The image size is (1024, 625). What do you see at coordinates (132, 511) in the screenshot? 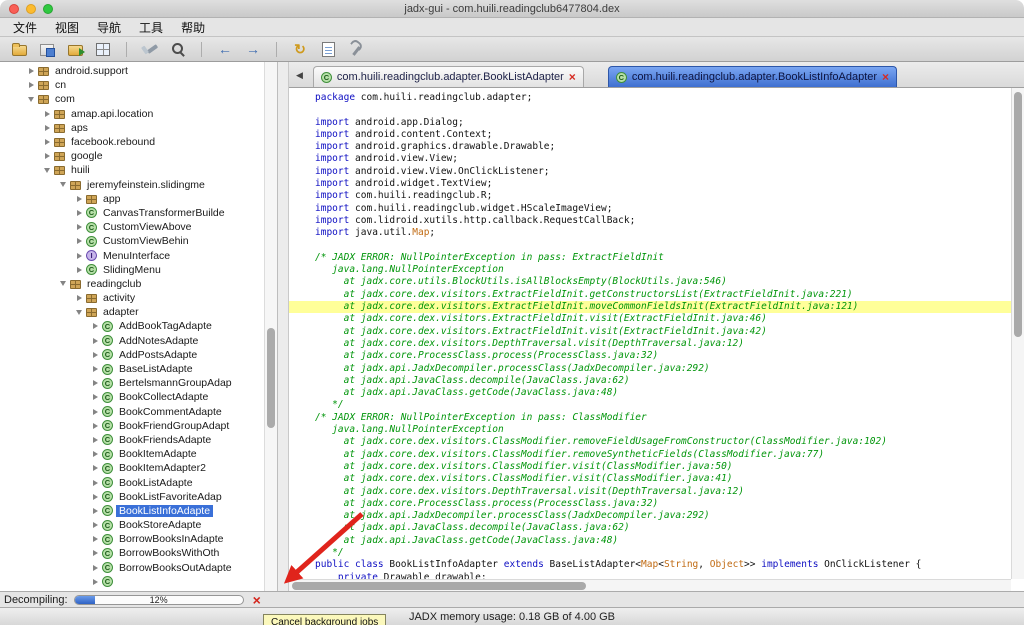
I see `tree-item: C BookListInfoAdapte` at bounding box center [132, 511].